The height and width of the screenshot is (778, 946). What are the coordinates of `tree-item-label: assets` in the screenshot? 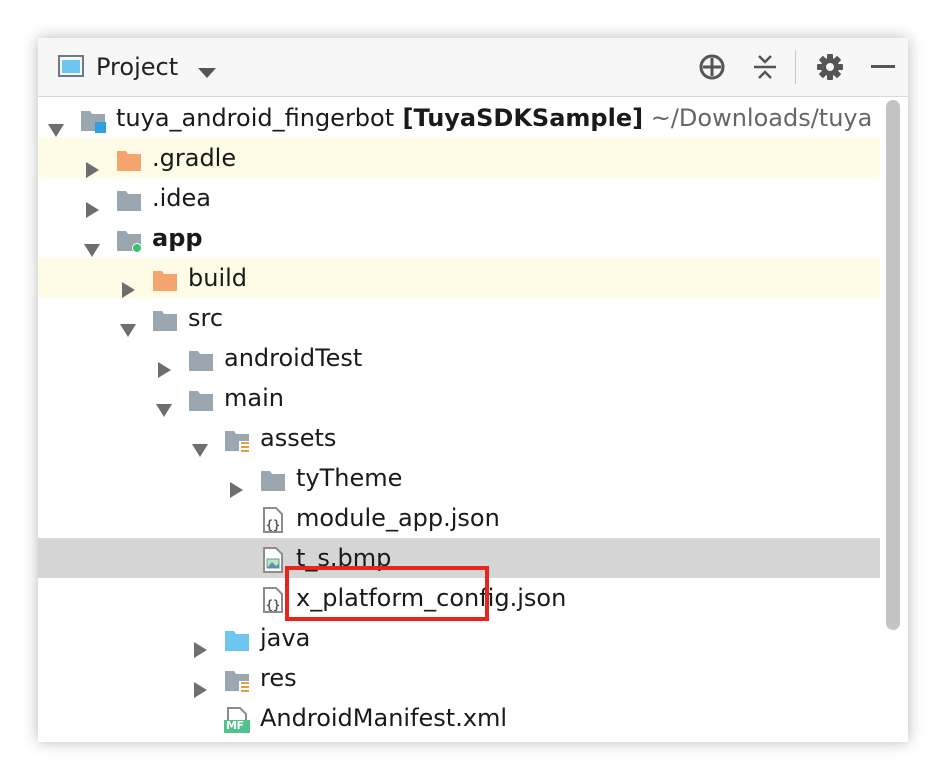 It's located at (298, 438).